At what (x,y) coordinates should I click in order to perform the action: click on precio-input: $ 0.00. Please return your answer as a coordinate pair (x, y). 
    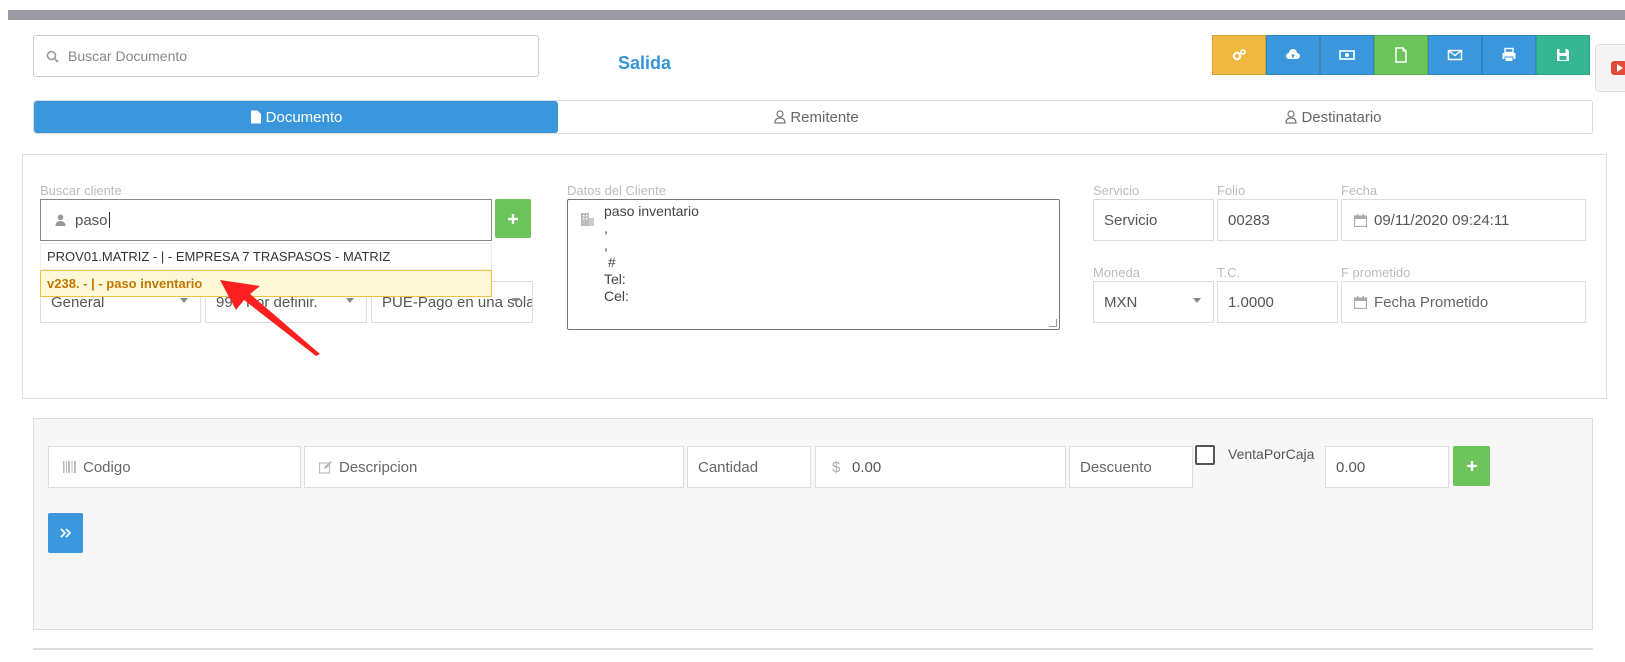
    Looking at the image, I should click on (940, 467).